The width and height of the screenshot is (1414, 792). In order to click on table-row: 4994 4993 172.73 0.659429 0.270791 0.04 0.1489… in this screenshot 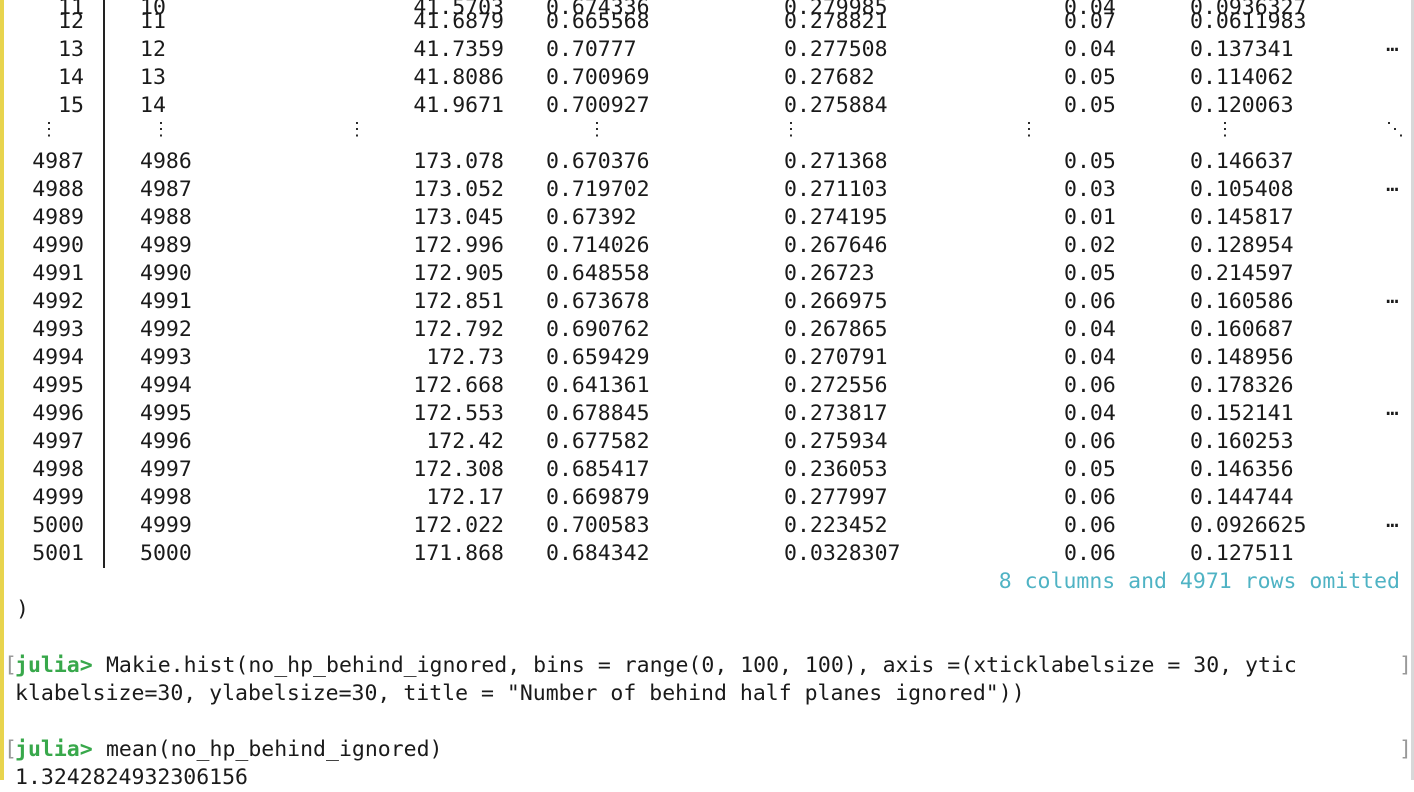, I will do `click(707, 358)`.